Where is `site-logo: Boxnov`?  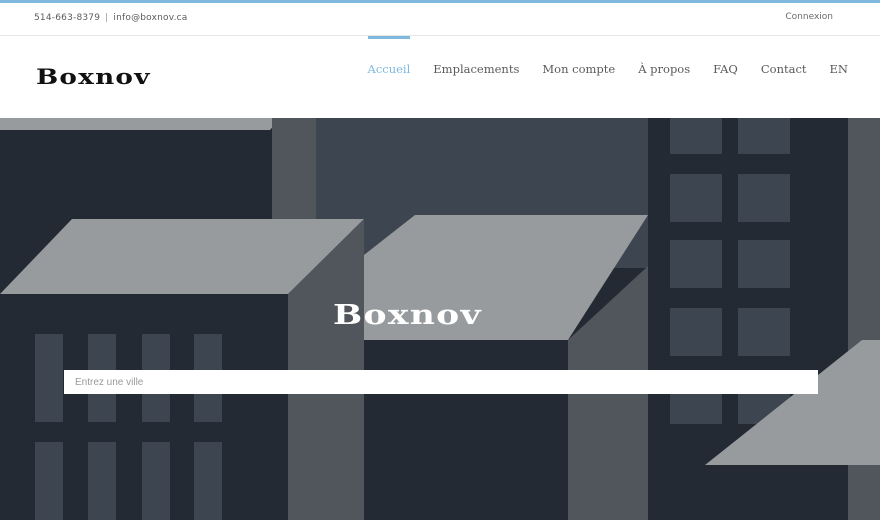
site-logo: Boxnov is located at coordinates (93, 76).